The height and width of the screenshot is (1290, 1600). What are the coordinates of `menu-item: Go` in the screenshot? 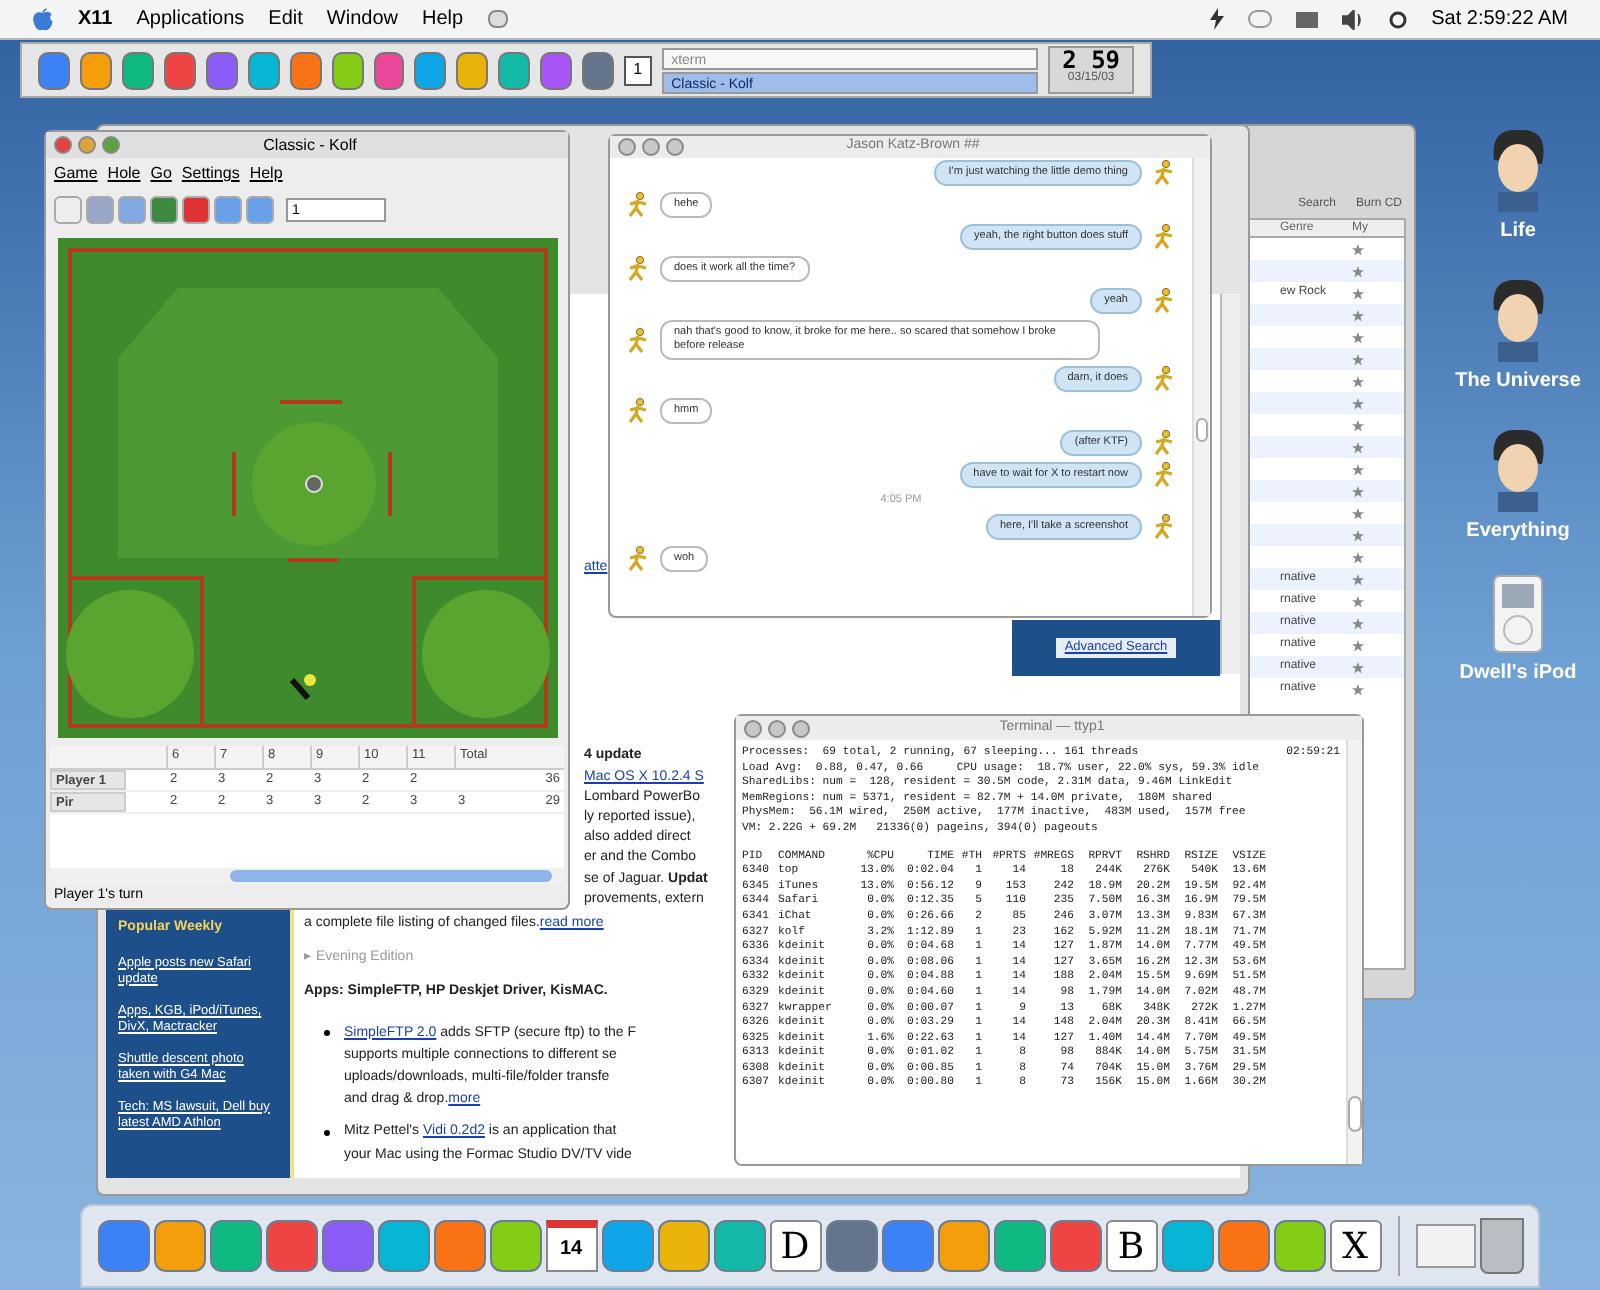 It's located at (161, 174).